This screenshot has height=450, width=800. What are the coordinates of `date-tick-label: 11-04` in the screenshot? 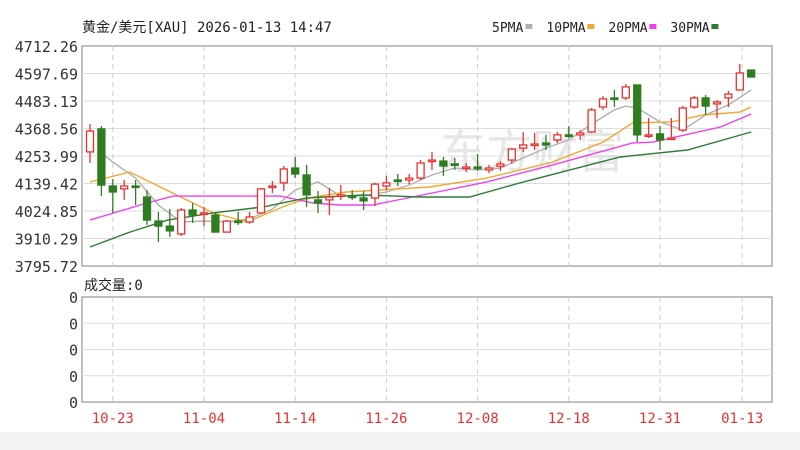 It's located at (204, 419).